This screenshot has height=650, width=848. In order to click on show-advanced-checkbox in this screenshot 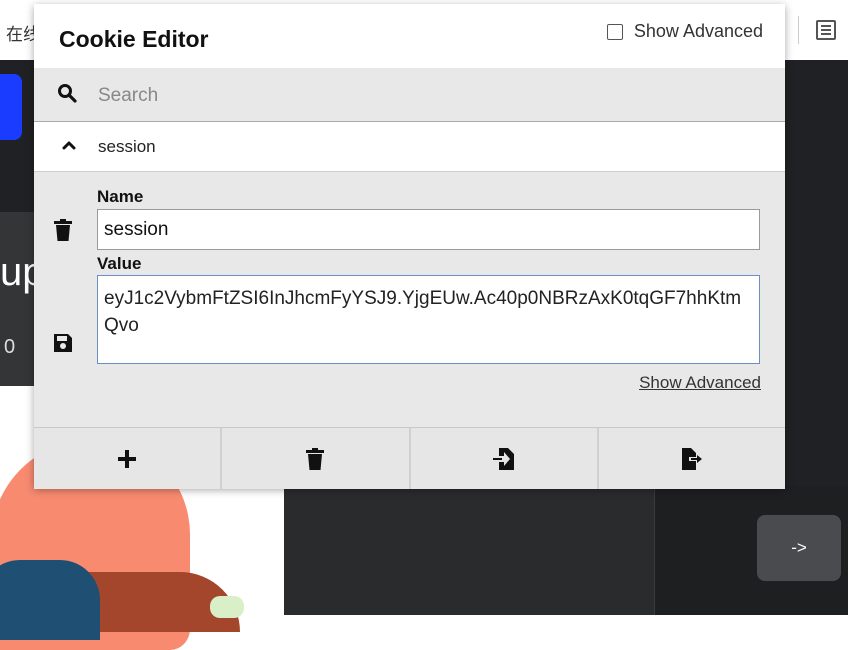, I will do `click(614, 31)`.